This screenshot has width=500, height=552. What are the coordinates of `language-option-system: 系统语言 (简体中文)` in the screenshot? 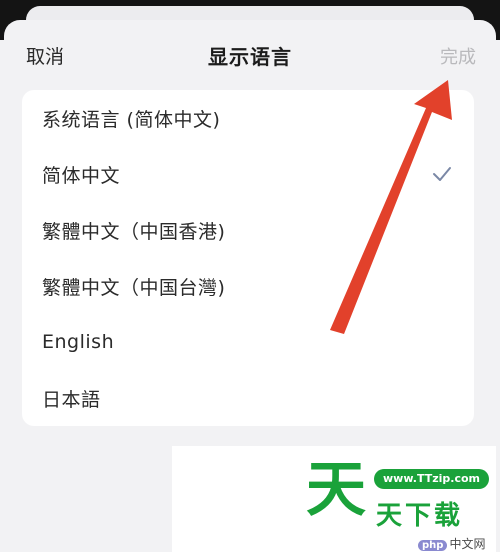 It's located at (248, 118).